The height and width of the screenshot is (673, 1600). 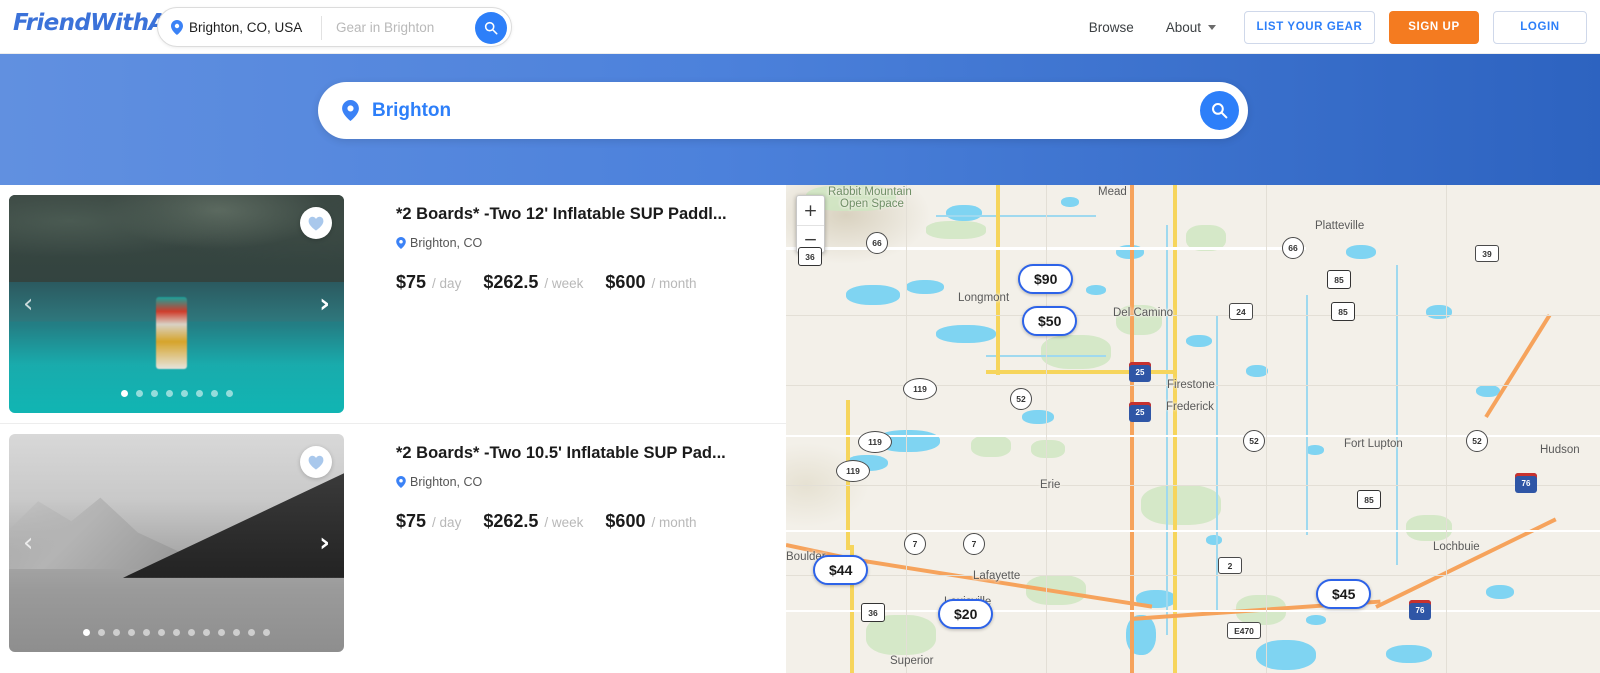 I want to click on header-location-input: Brighton, CO, USA, so click(x=245, y=27).